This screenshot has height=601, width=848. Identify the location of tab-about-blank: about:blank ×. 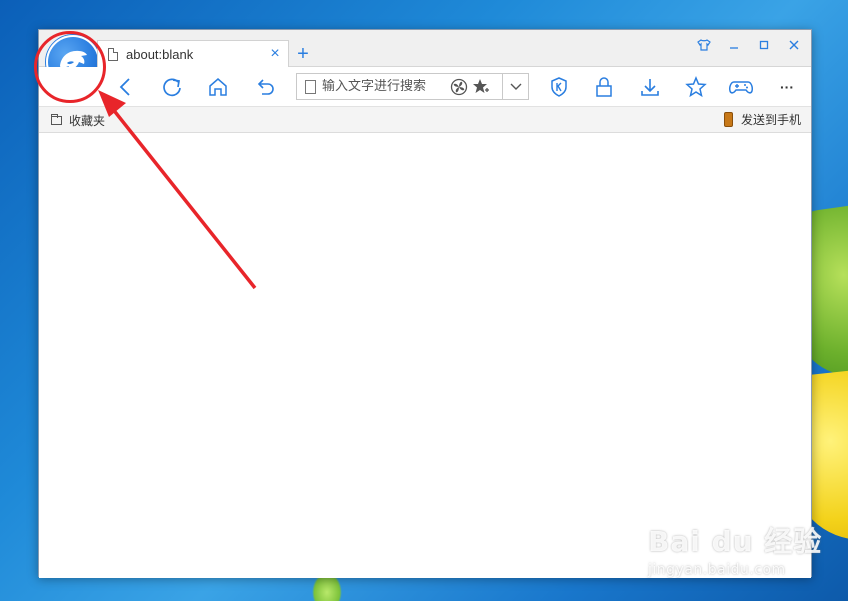
(193, 53).